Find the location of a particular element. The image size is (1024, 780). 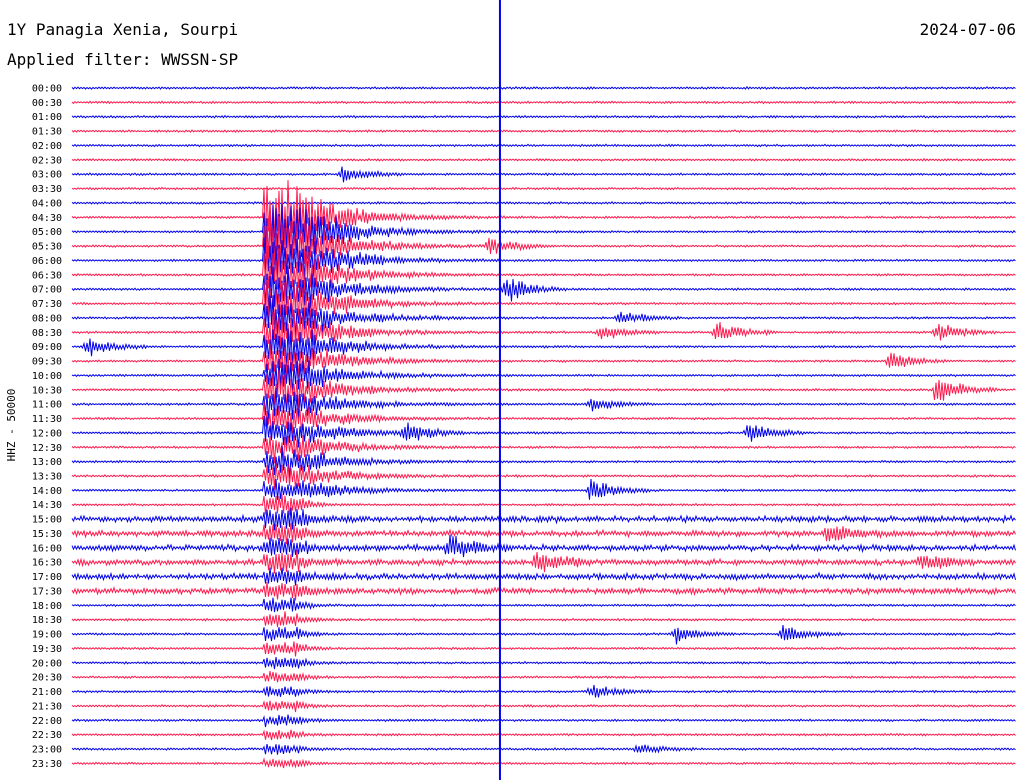

time-tick-label: 09:30 is located at coordinates (47, 362).